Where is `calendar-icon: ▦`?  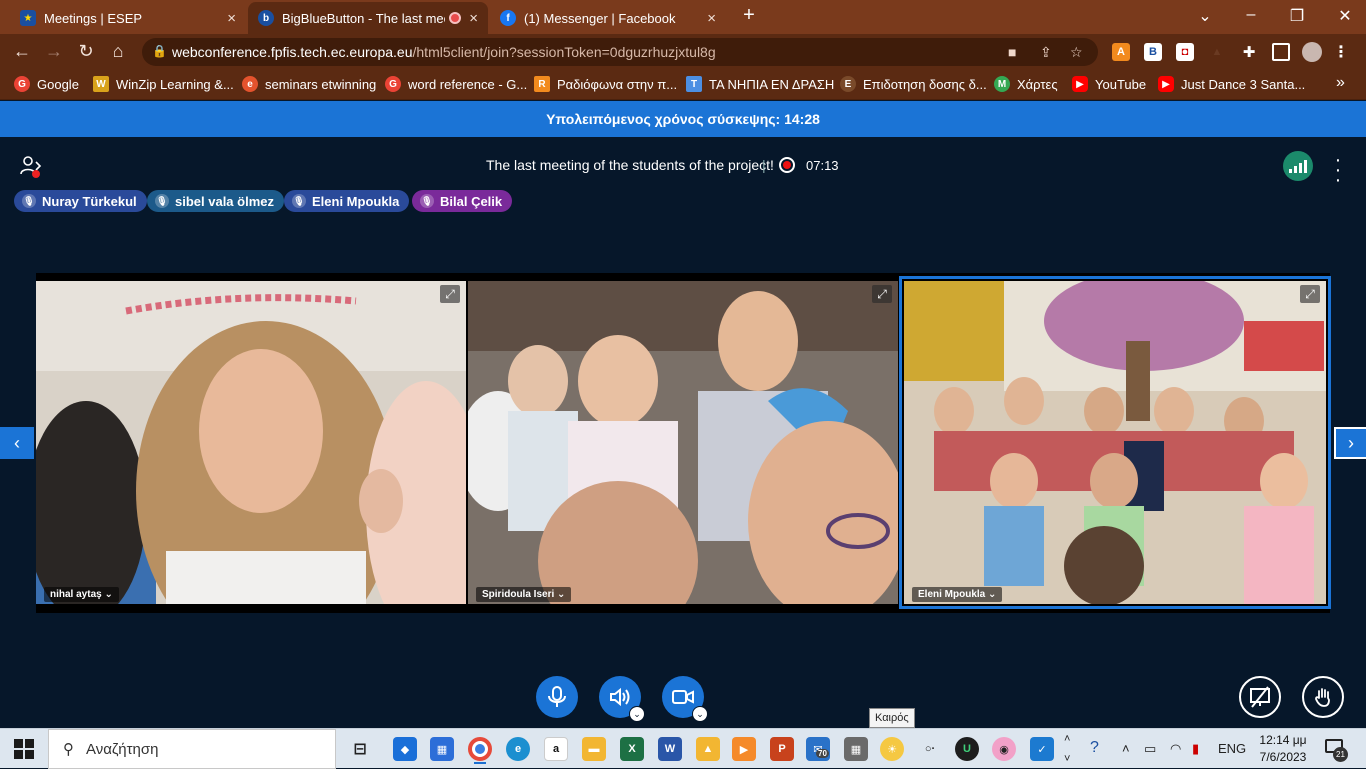
calendar-icon: ▦ is located at coordinates (442, 749).